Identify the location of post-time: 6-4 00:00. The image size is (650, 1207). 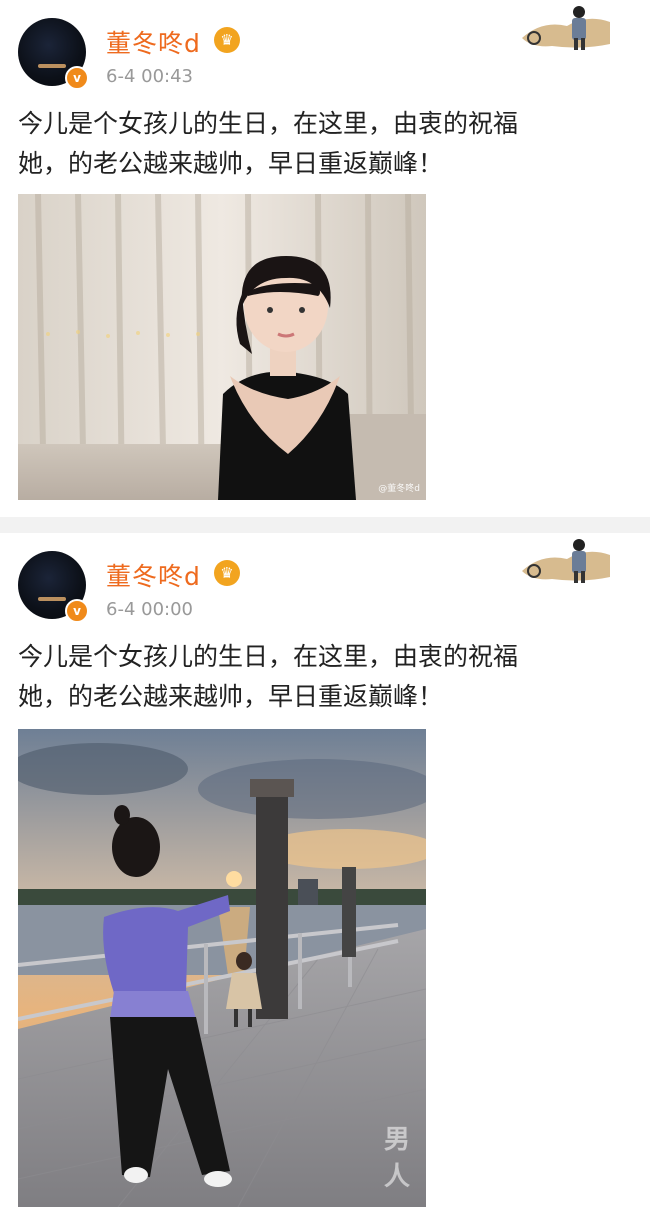
(149, 609).